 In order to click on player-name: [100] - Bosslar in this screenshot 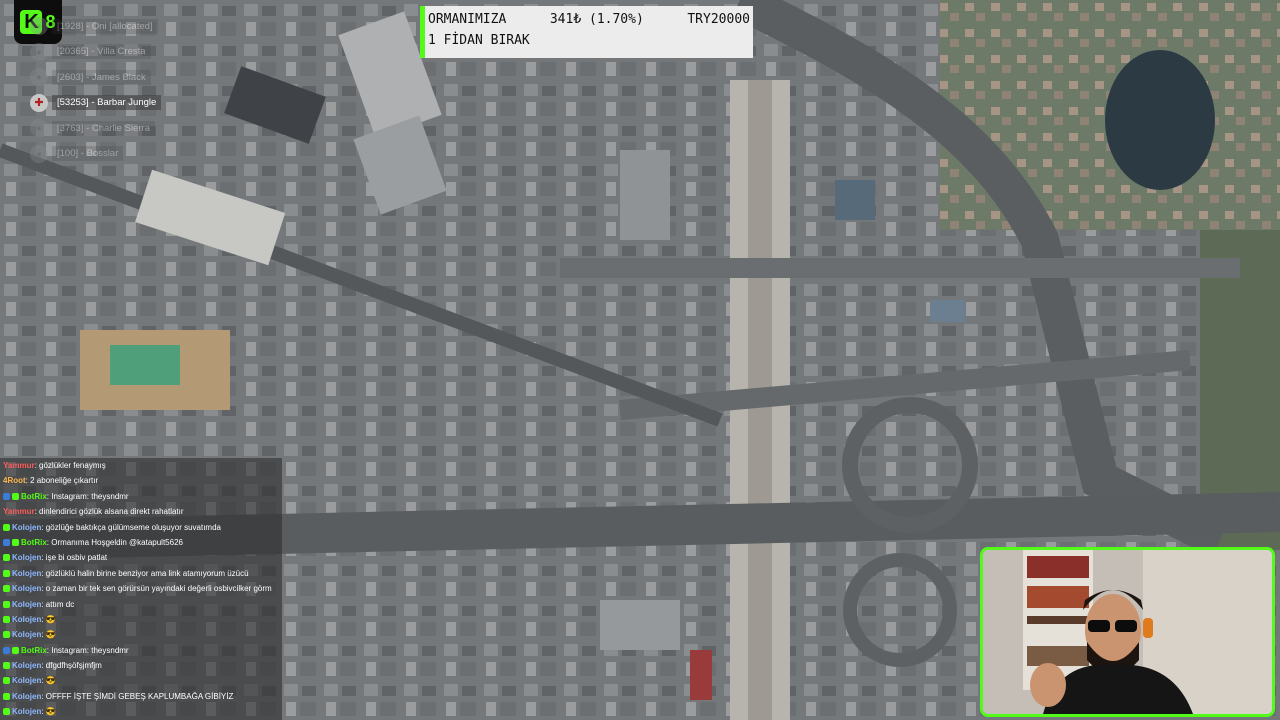, I will do `click(88, 153)`.